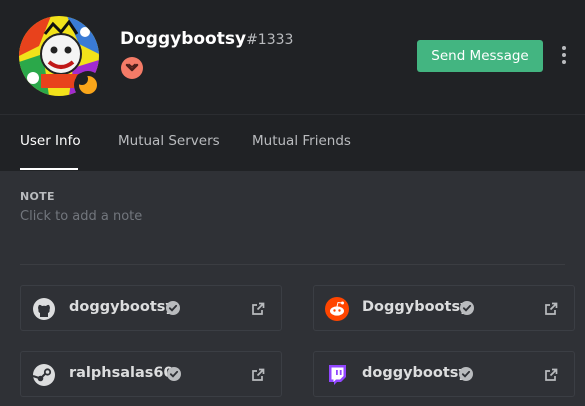  Describe the element at coordinates (292, 264) in the screenshot. I see `section-divider` at that location.